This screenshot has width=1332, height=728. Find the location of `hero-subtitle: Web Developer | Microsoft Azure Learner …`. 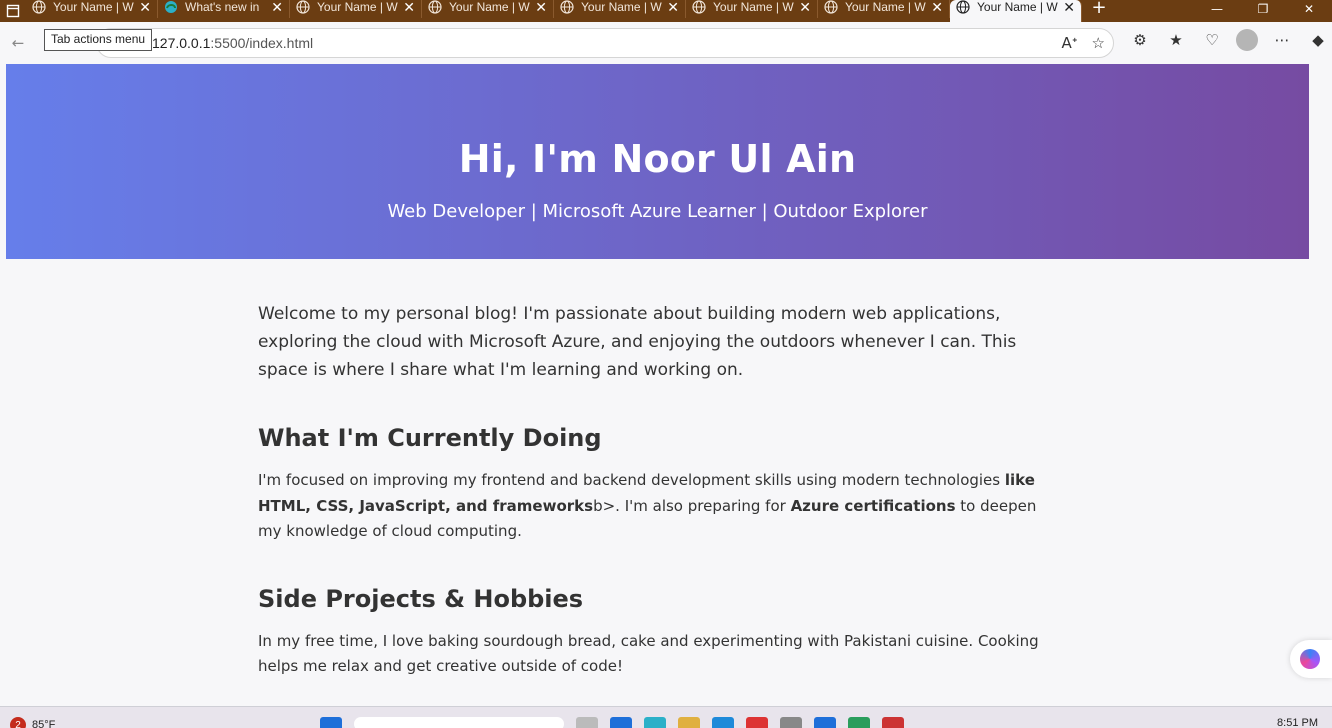

hero-subtitle: Web Developer | Microsoft Azure Learner … is located at coordinates (657, 211).